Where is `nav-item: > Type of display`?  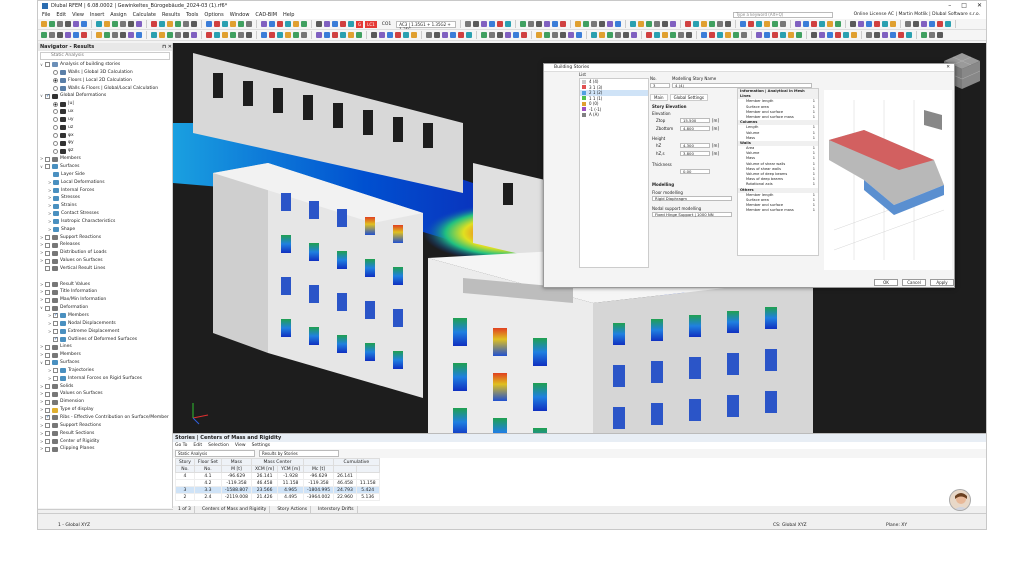 nav-item: > Type of display is located at coordinates (105, 410).